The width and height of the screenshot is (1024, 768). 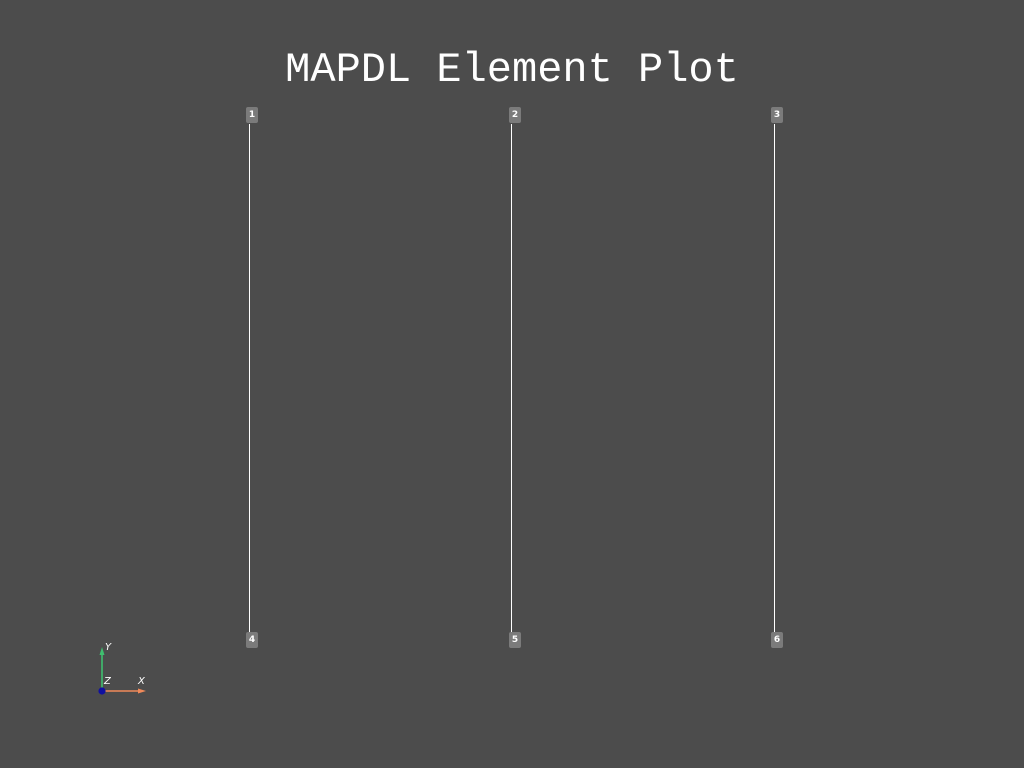 I want to click on orientation-axes-triad: Y Z X, so click(x=125, y=670).